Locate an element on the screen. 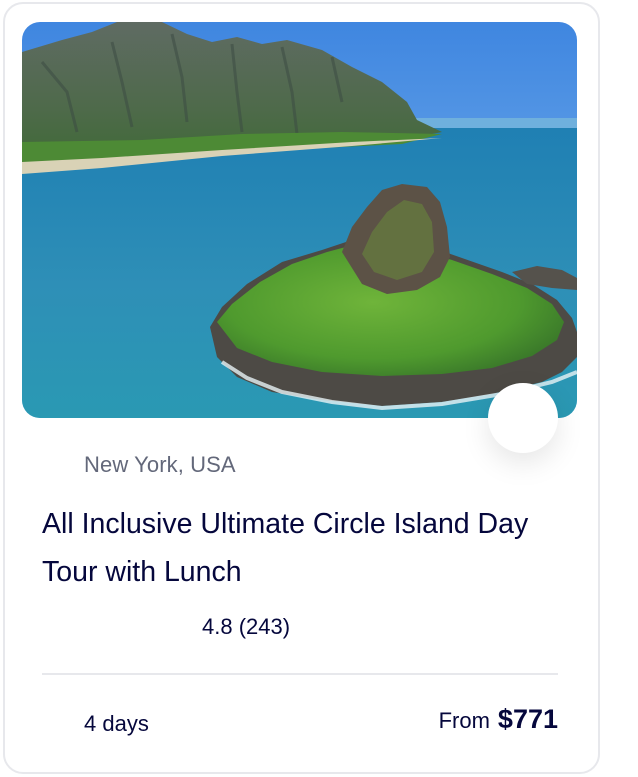 This screenshot has width=638, height=777. divider is located at coordinates (300, 674).